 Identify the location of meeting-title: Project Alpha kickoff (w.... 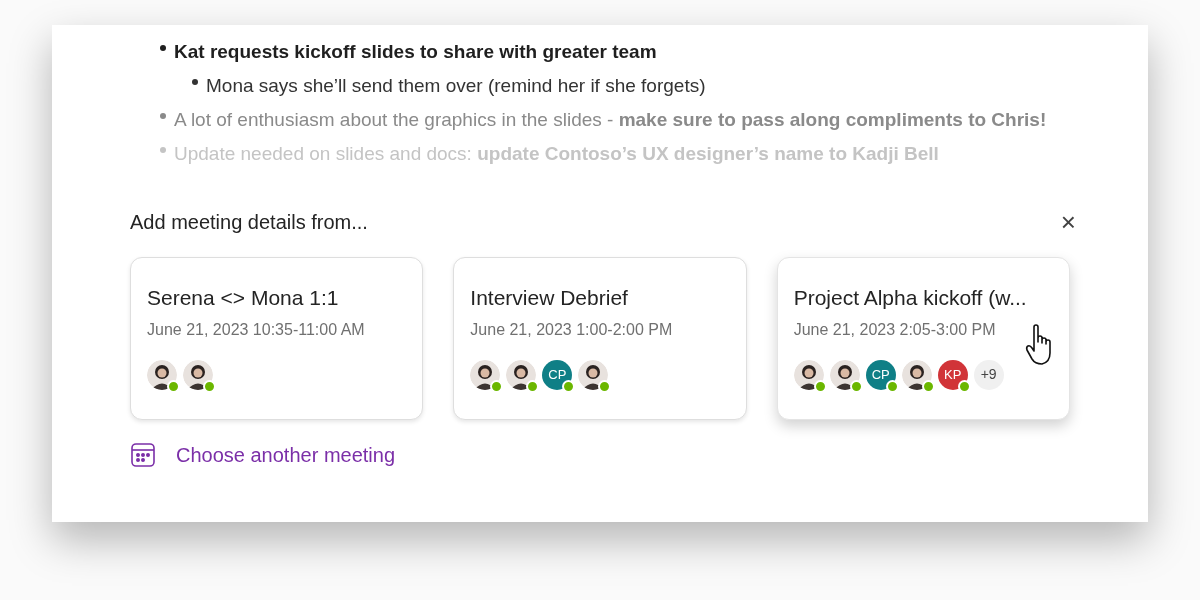
(910, 298).